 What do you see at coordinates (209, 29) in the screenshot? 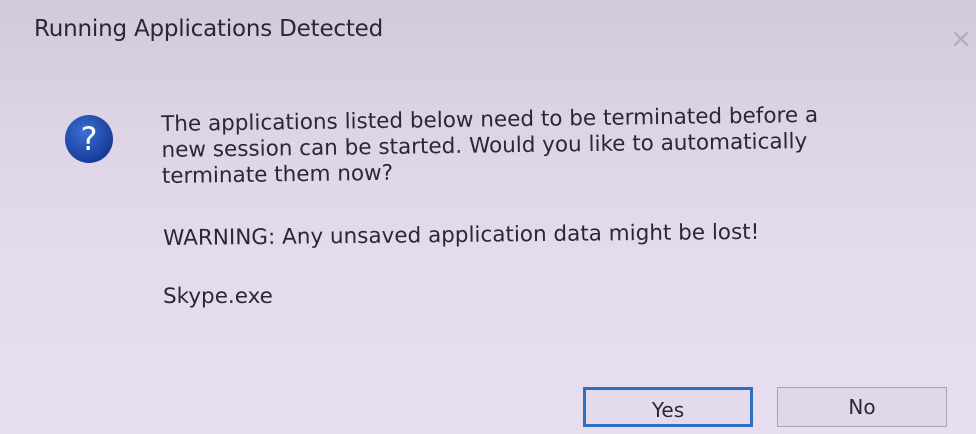
I see `dialog-title: Running Applications Detected` at bounding box center [209, 29].